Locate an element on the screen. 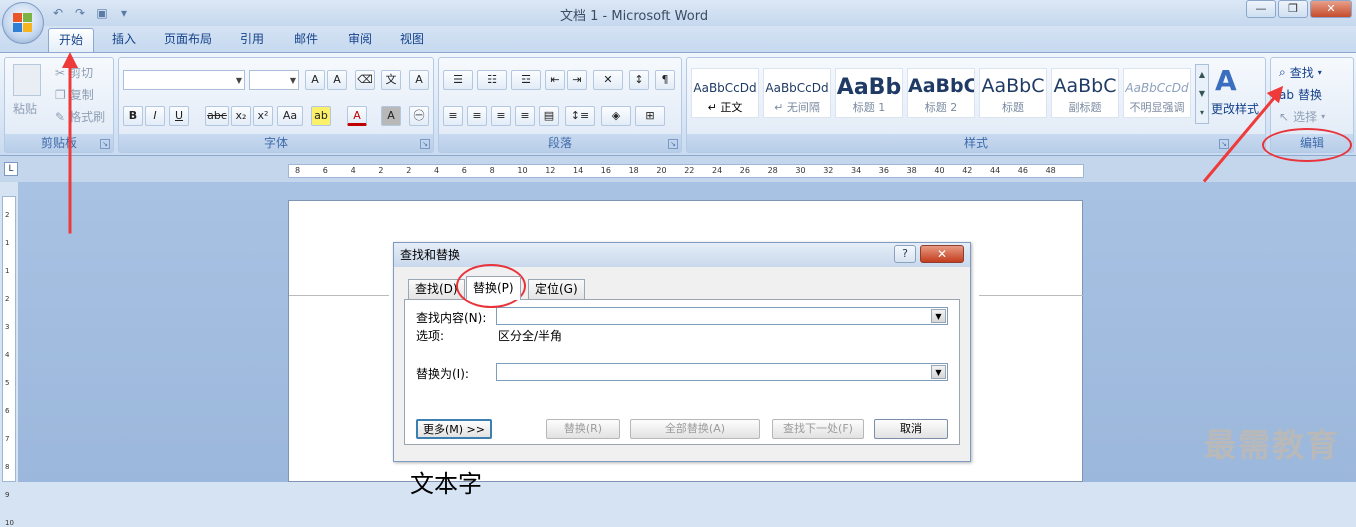 Image resolution: width=1356 pixels, height=527 pixels. style-normal: AaBbCcDd ↵ 正文 is located at coordinates (725, 93).